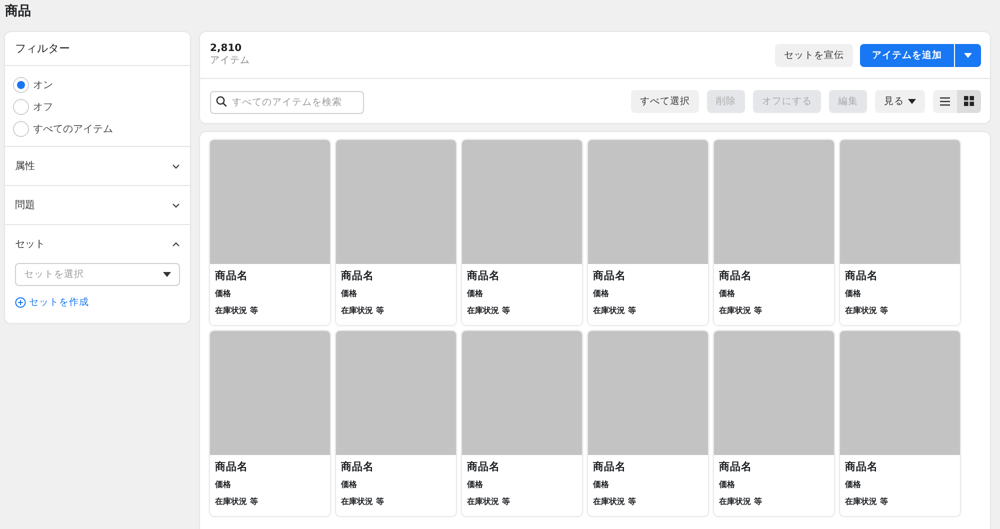  Describe the element at coordinates (97, 244) in the screenshot. I see `accordion-header: セット` at that location.